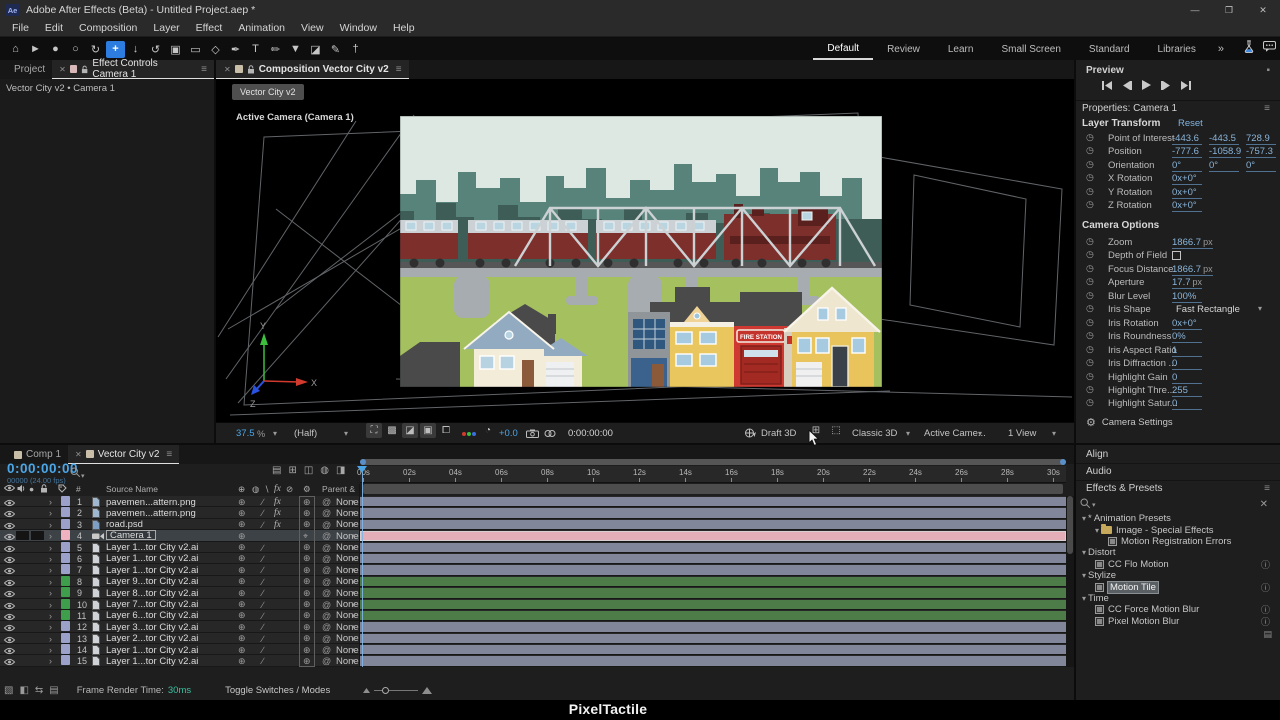 Image resolution: width=1280 pixels, height=720 pixels. What do you see at coordinates (54, 28) in the screenshot?
I see `menu-edit: Edit` at bounding box center [54, 28].